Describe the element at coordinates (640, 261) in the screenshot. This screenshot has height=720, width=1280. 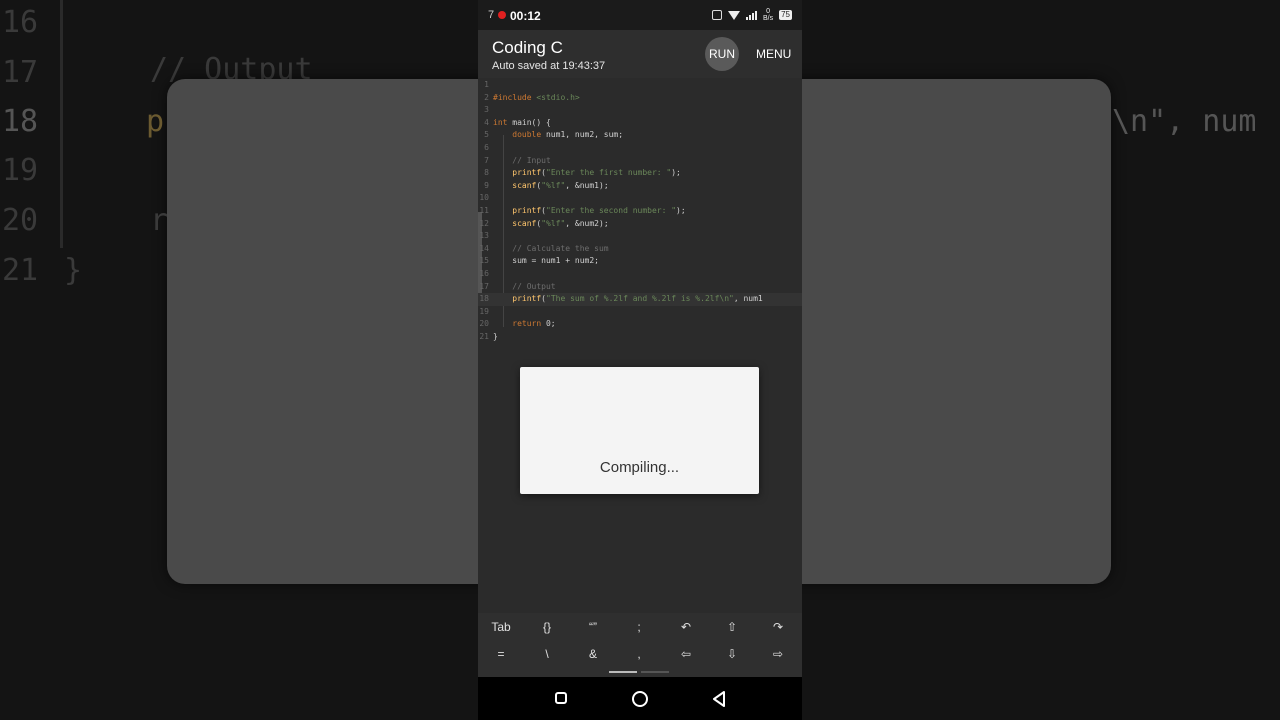
I see `code-line: 15 sum = num1 + num2;` at that location.